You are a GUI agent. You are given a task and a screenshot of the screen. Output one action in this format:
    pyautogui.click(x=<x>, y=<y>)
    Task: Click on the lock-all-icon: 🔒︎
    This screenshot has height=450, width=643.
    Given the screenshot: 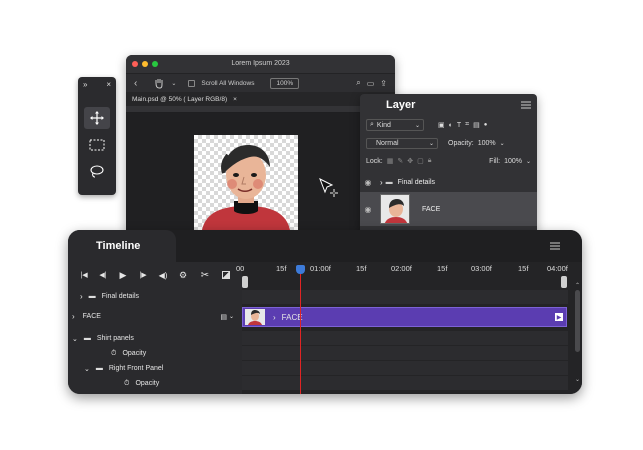 What is the action you would take?
    pyautogui.click(x=430, y=161)
    